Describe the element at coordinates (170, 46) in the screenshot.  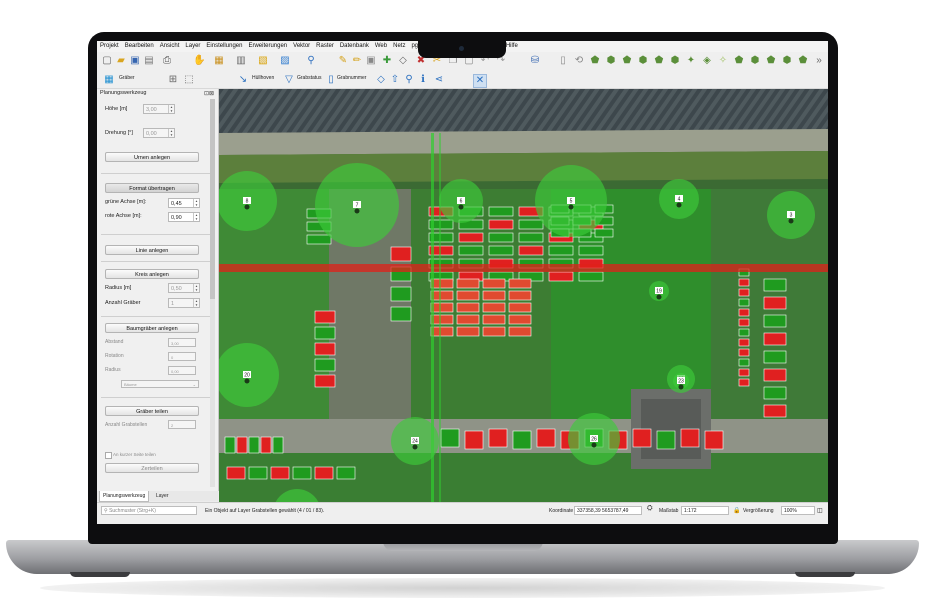
I see `menu-ansicht: Ansicht` at that location.